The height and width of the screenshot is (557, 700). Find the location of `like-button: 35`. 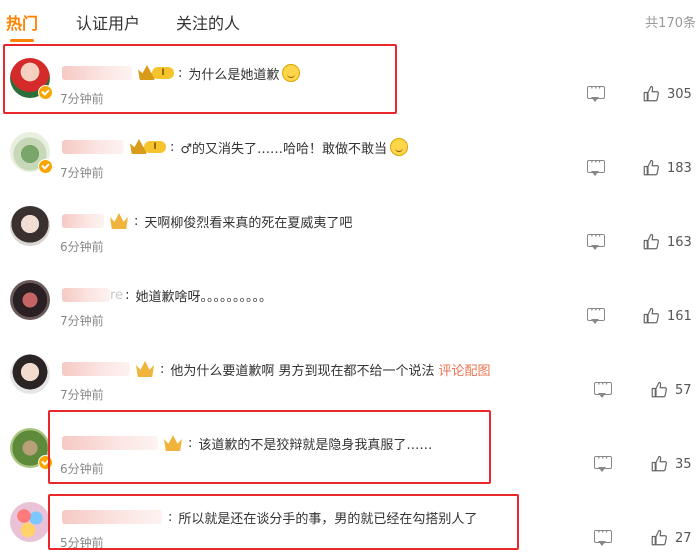

like-button: 35 is located at coordinates (671, 464).